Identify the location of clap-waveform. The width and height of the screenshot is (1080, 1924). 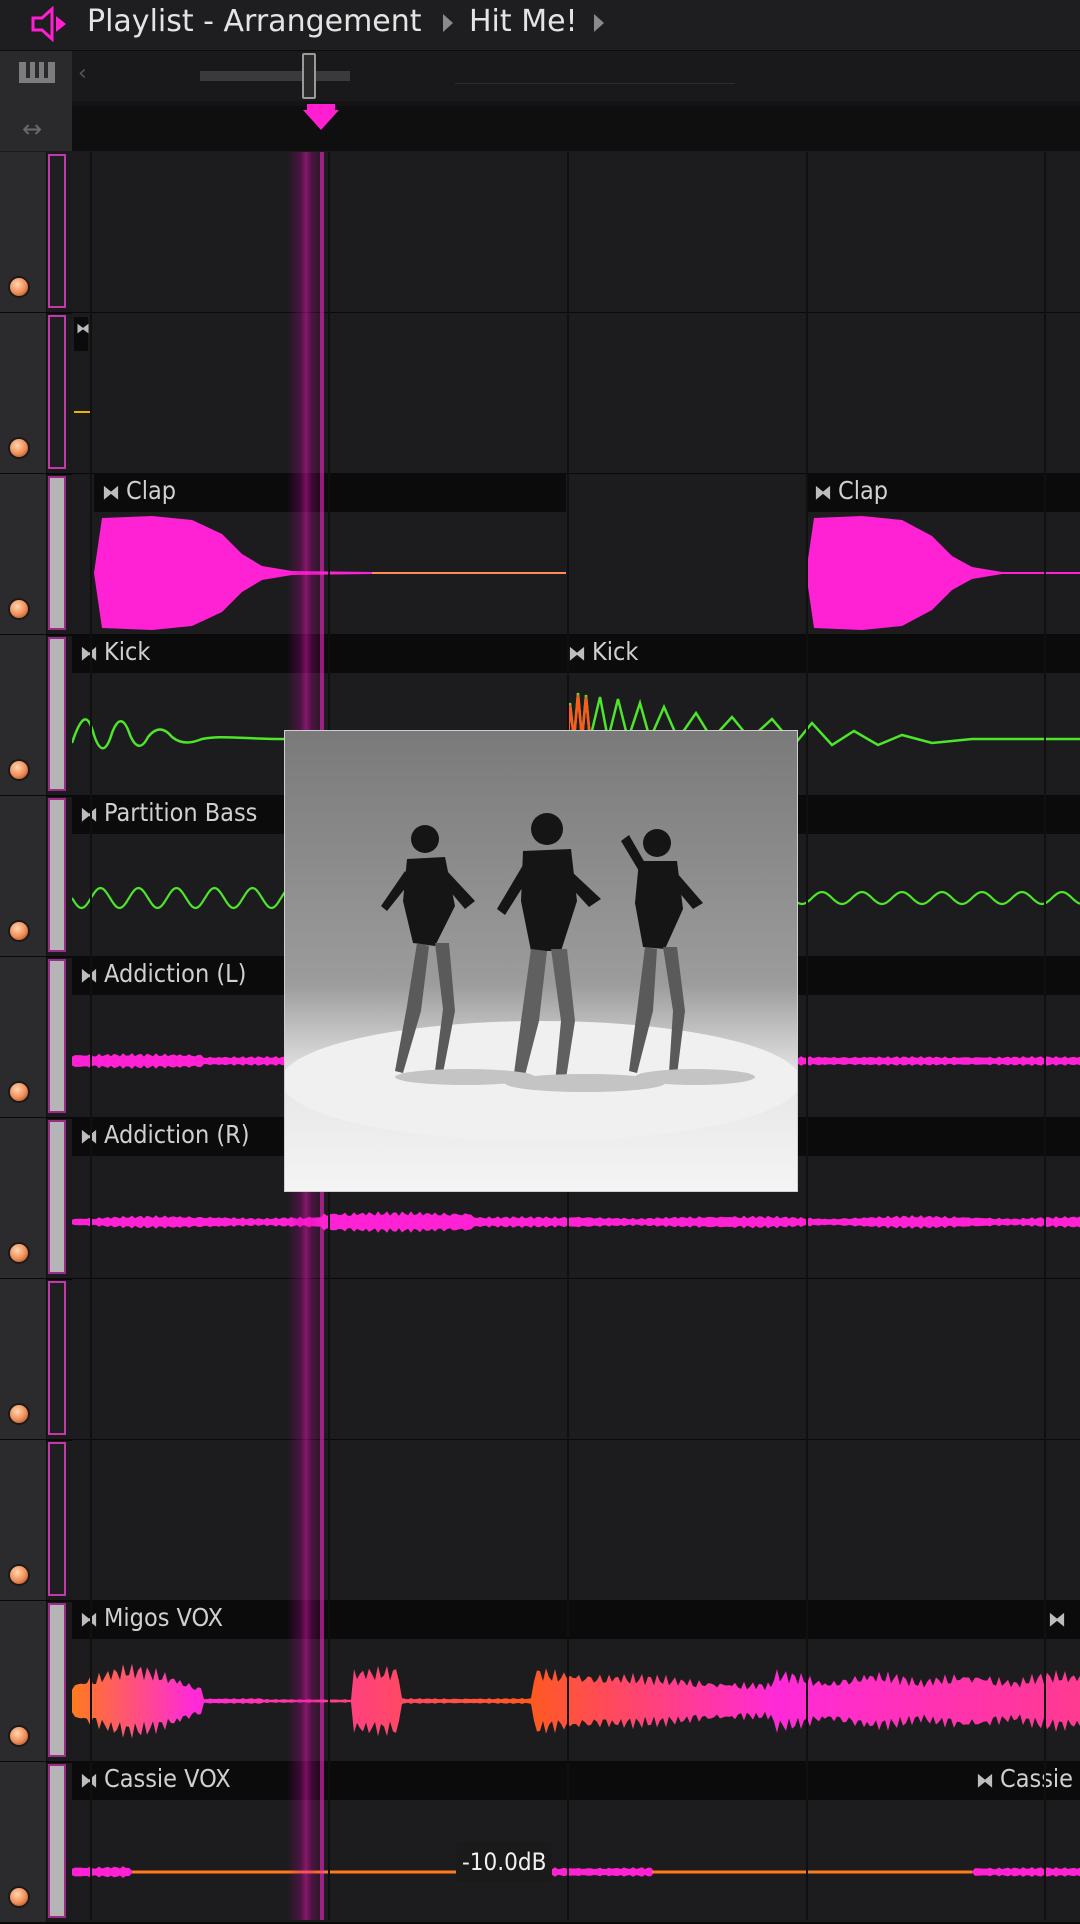
(587, 573).